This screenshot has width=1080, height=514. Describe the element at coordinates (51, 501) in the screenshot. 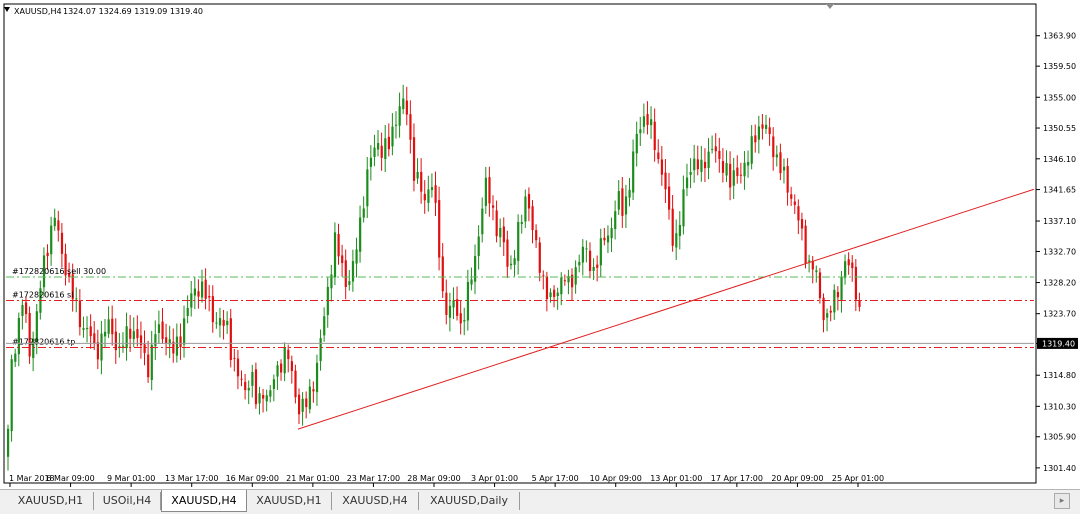

I see `tab-xauusd-h1: XAUUSD,H1` at that location.